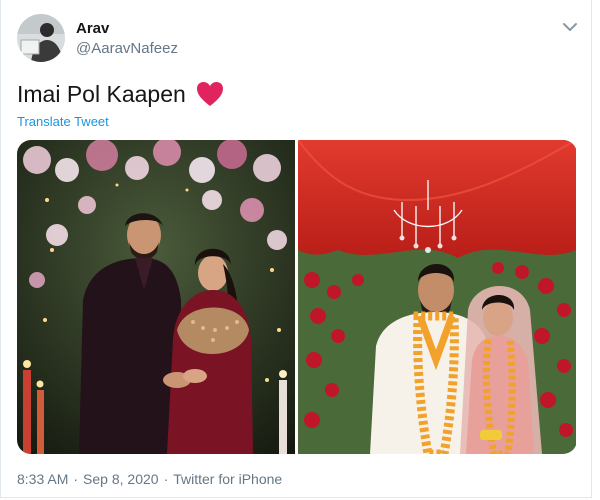 Image resolution: width=600 pixels, height=500 pixels. Describe the element at coordinates (101, 94) in the screenshot. I see `tweet-text: Imai Pol Kaapen` at that location.